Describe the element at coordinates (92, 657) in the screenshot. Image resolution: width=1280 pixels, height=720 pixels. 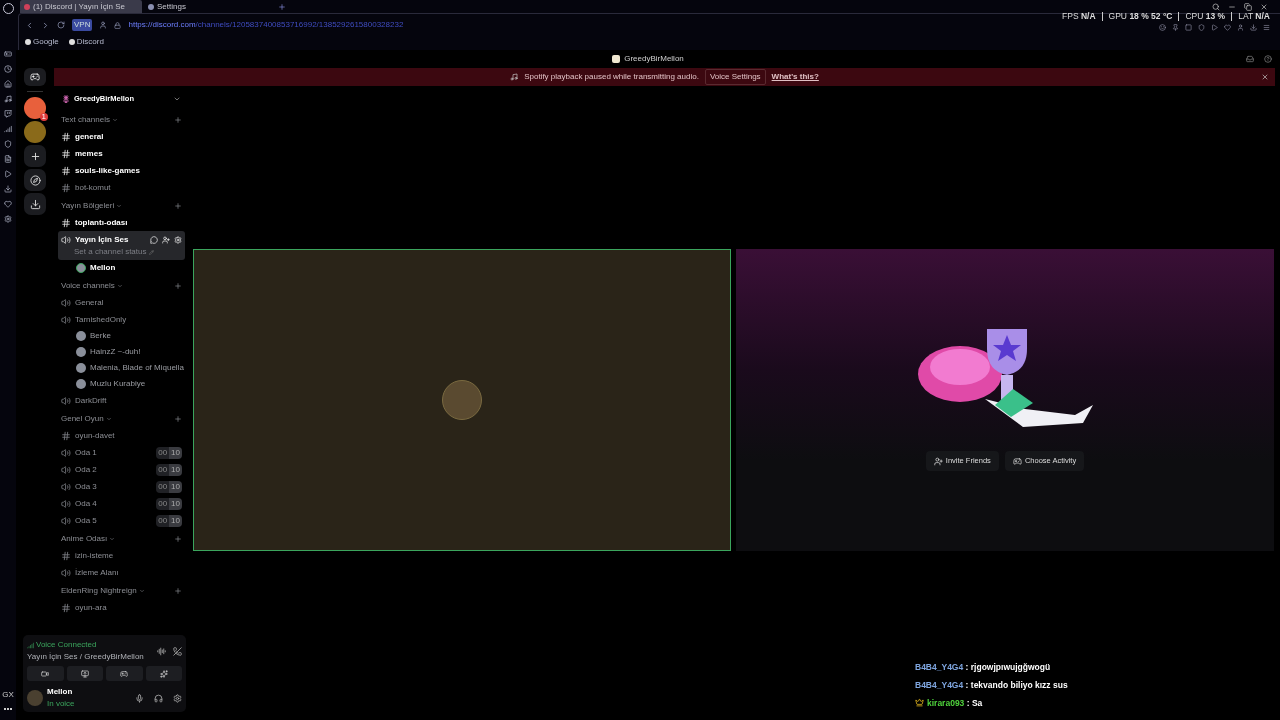
I see `voice-channel: Yayın İçin Ses / GreedyBirMellon` at that location.